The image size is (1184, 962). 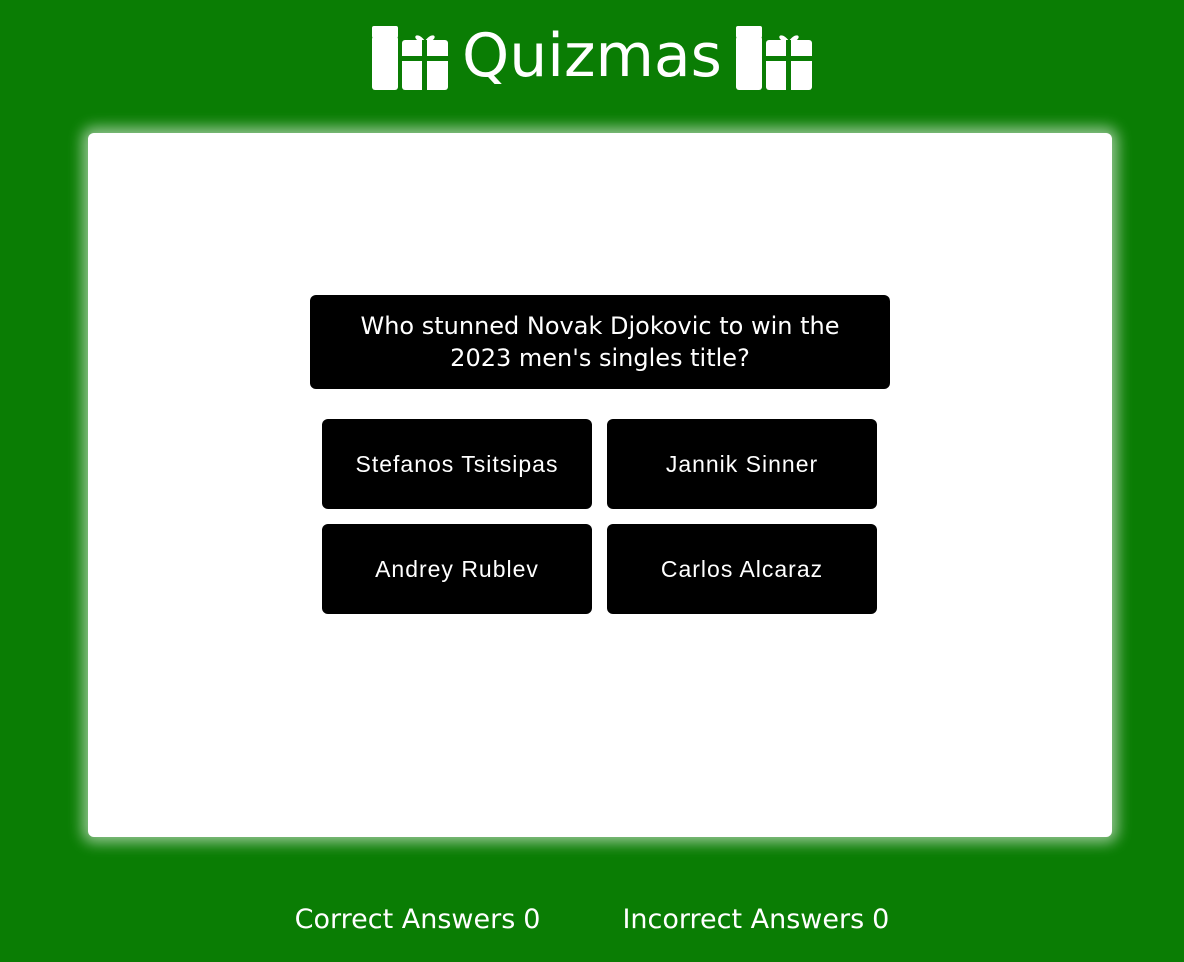 I want to click on incorrect-label: Incorrect Answers, so click(x=743, y=919).